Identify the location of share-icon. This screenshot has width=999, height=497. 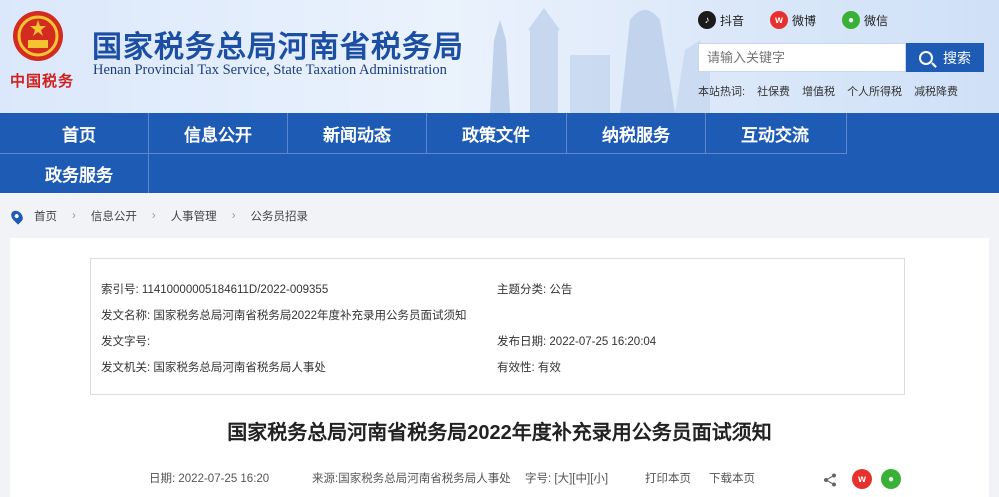
(830, 480).